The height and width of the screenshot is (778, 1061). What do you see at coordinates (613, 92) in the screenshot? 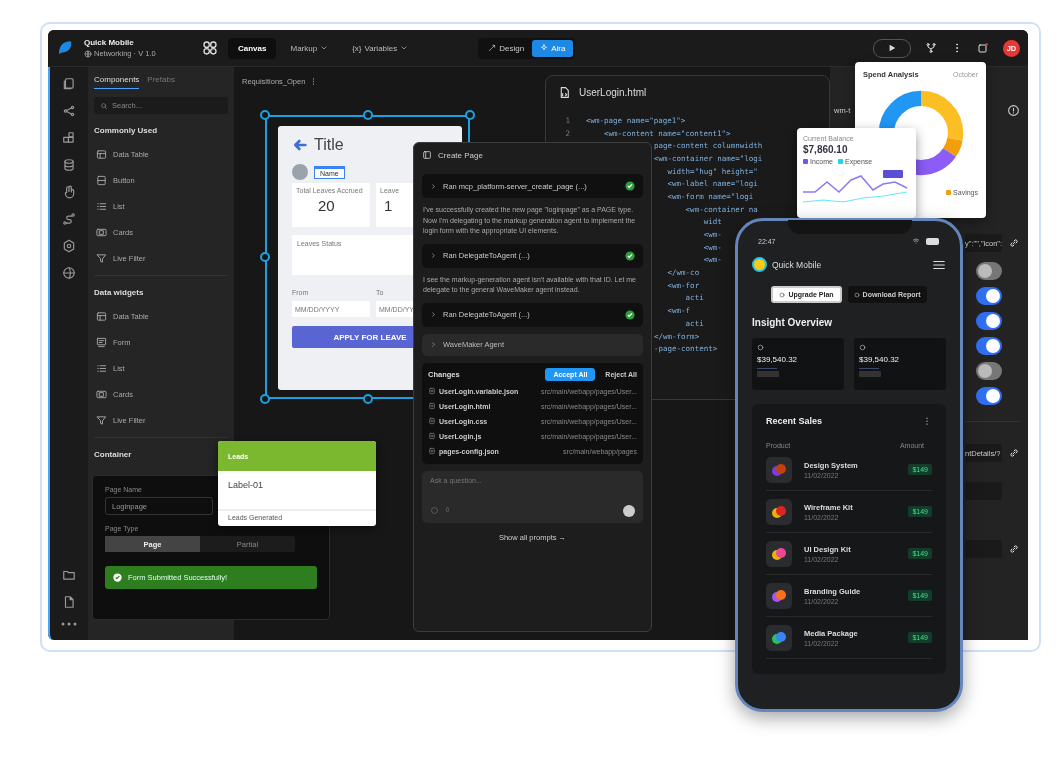
I see `file-name: UserLogin.html` at bounding box center [613, 92].